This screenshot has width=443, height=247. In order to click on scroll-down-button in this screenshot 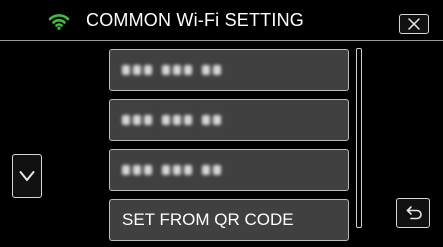, I will do `click(27, 176)`.